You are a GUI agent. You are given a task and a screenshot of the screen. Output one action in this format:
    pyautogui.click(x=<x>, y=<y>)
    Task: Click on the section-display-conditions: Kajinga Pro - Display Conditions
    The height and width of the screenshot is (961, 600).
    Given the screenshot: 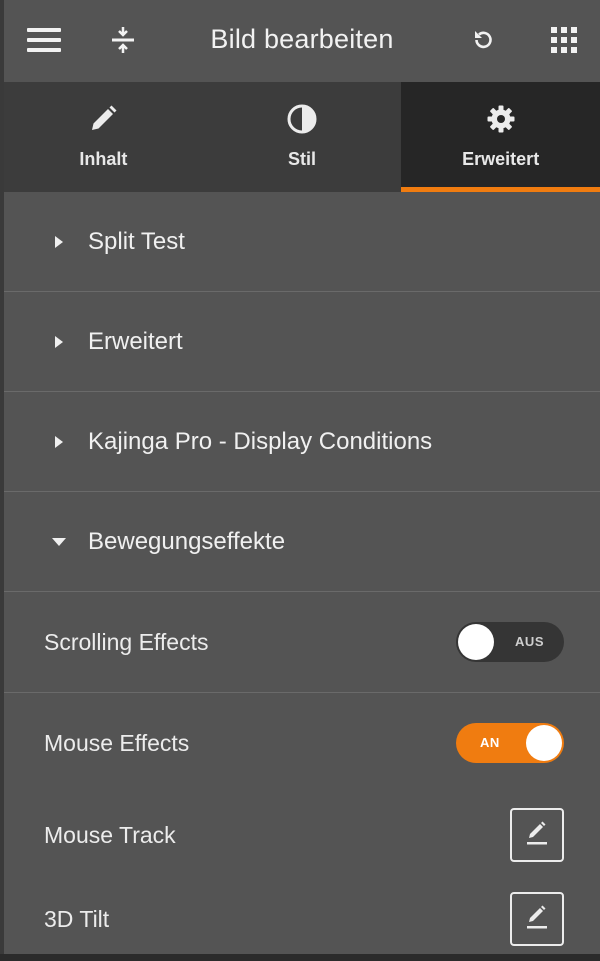 What is the action you would take?
    pyautogui.click(x=302, y=442)
    